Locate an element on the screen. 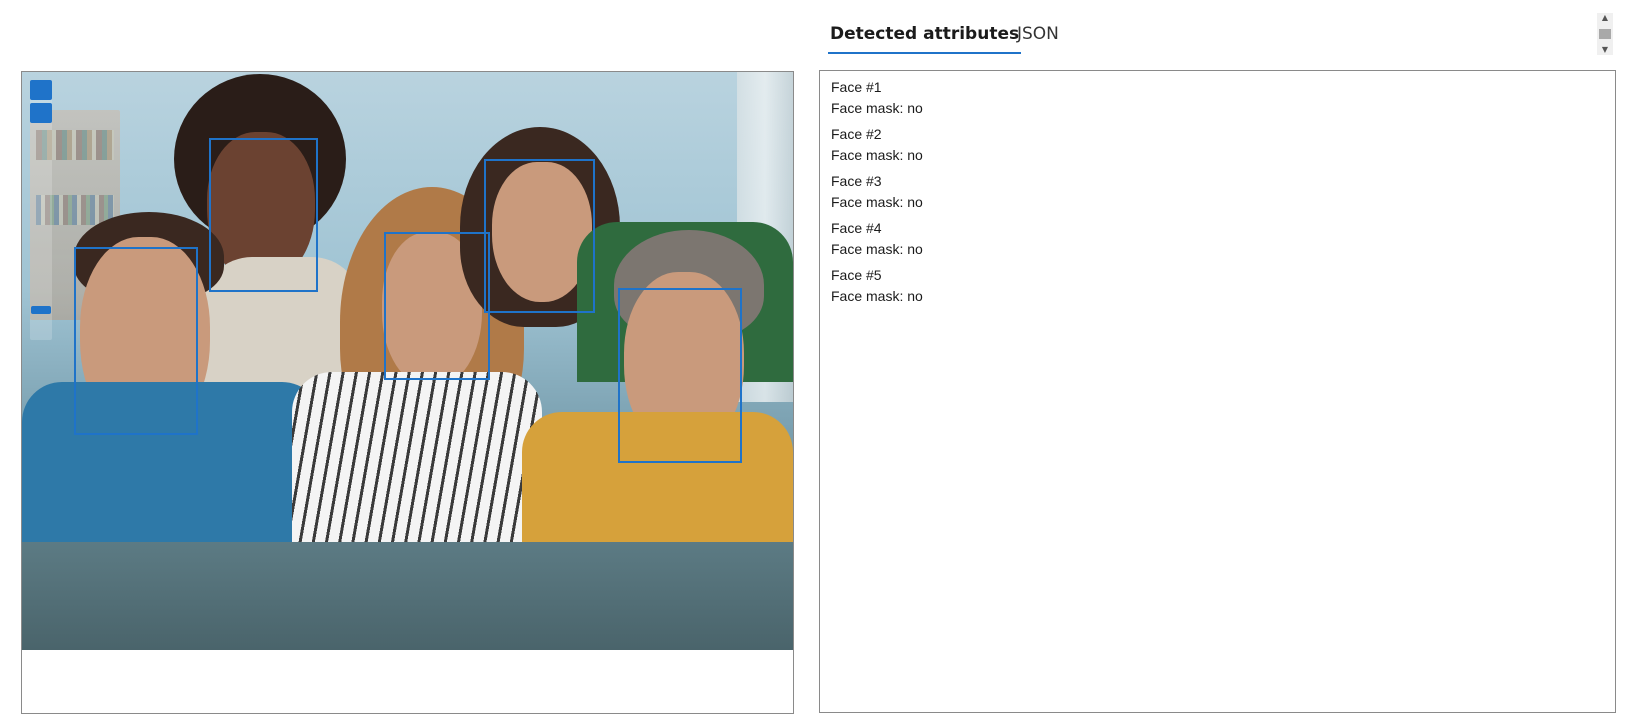 This screenshot has height=722, width=1630. face-title: Face #1 is located at coordinates (856, 87).